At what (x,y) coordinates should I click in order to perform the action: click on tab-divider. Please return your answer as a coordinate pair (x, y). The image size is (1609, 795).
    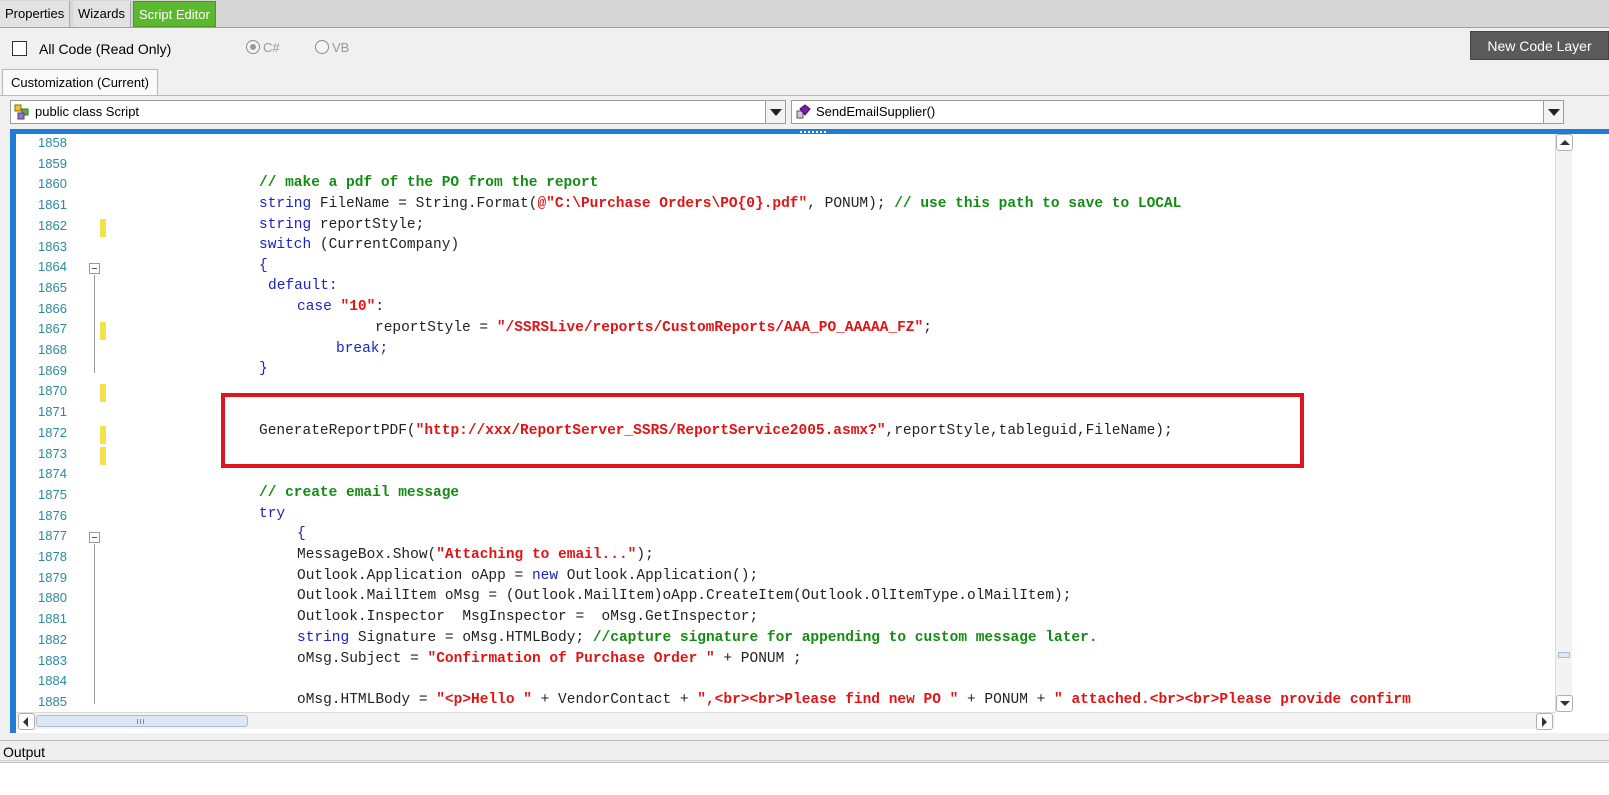
    Looking at the image, I should click on (804, 95).